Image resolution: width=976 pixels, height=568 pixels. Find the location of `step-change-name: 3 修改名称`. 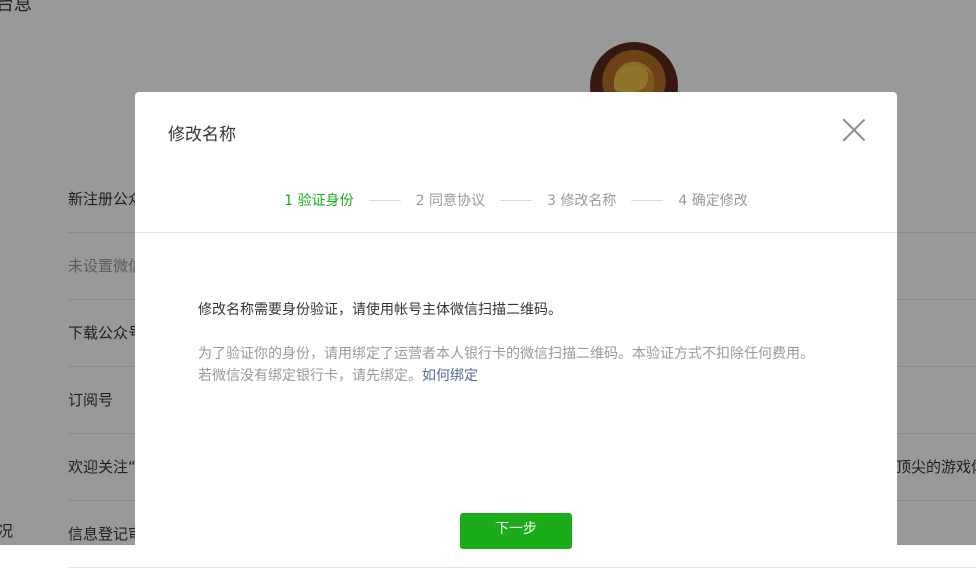

step-change-name: 3 修改名称 is located at coordinates (582, 201).